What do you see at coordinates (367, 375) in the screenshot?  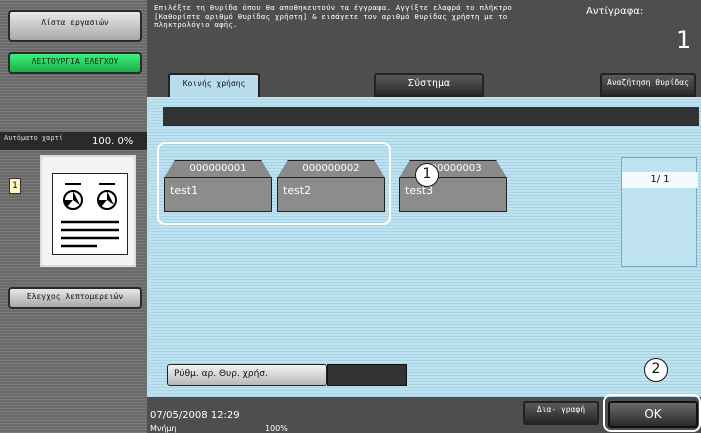 I see `box-number-display` at bounding box center [367, 375].